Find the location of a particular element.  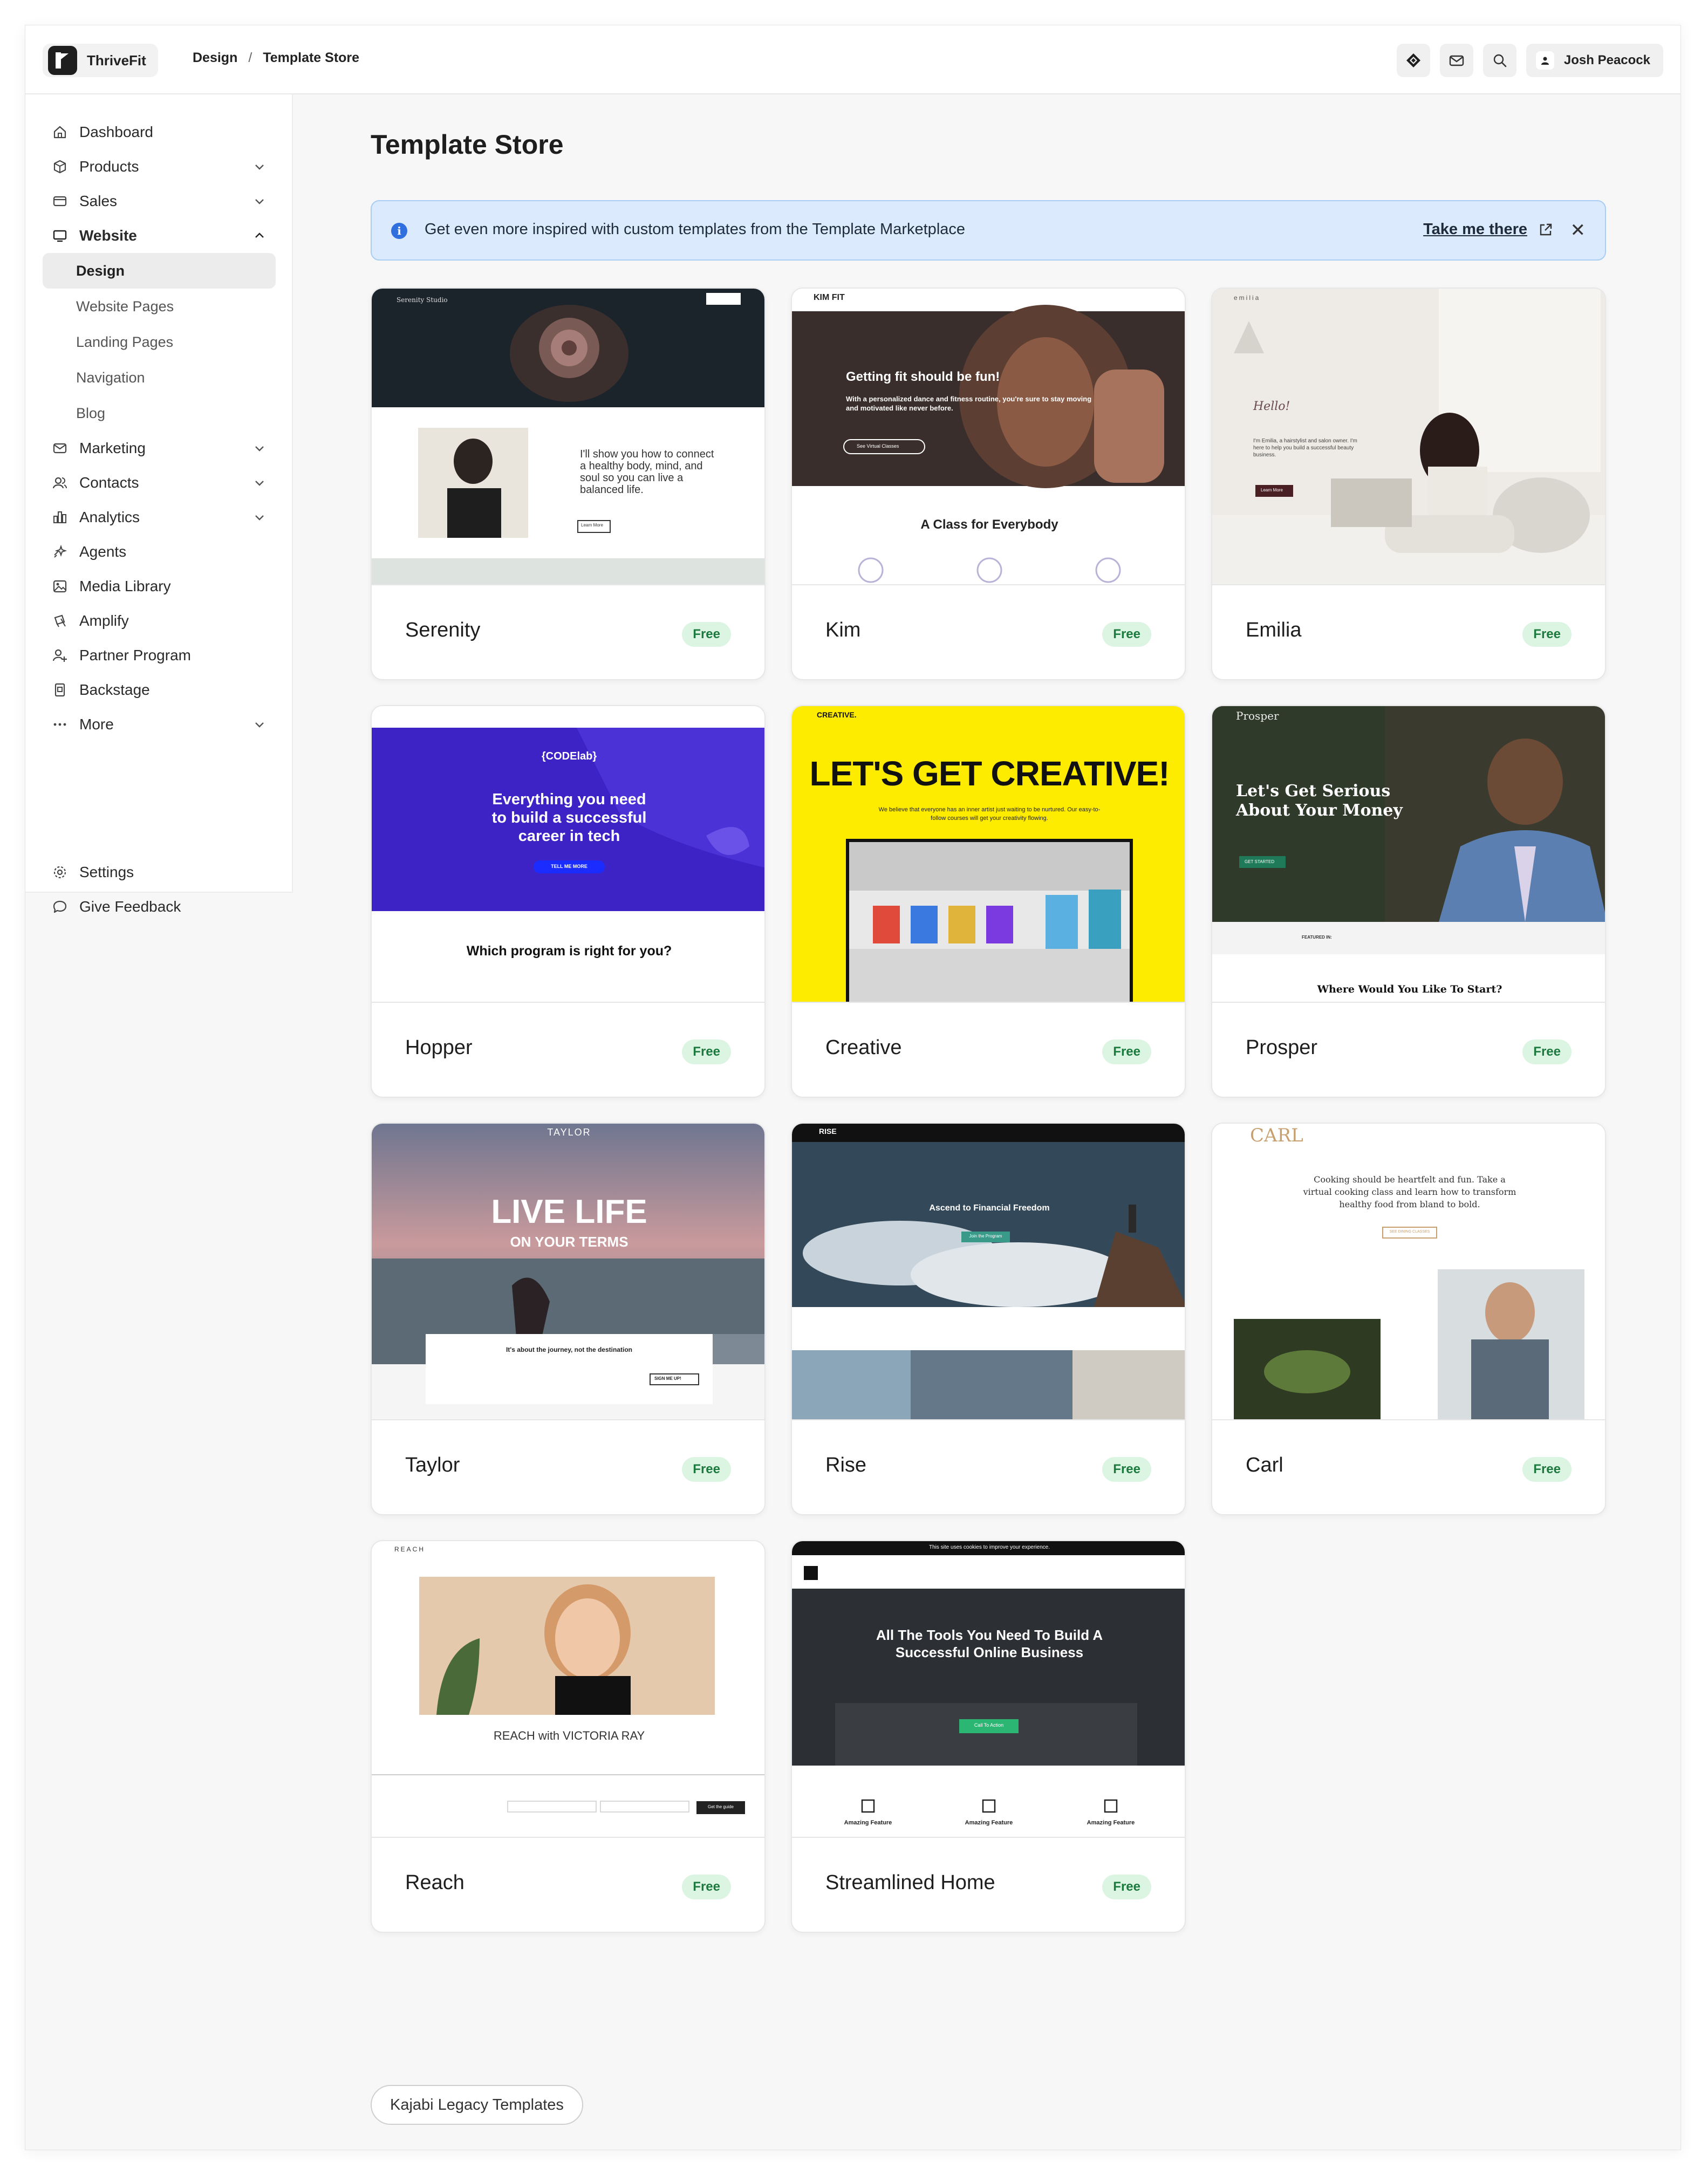

sidebar-item-contacts: Contacts is located at coordinates (159, 483).